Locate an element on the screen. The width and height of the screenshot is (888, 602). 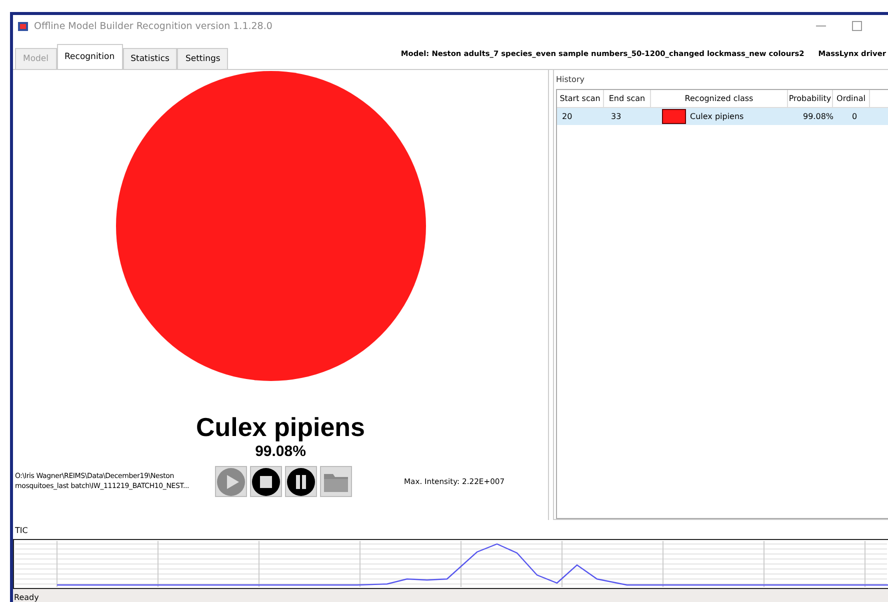
table-cell-text: 99.08% is located at coordinates (818, 116).